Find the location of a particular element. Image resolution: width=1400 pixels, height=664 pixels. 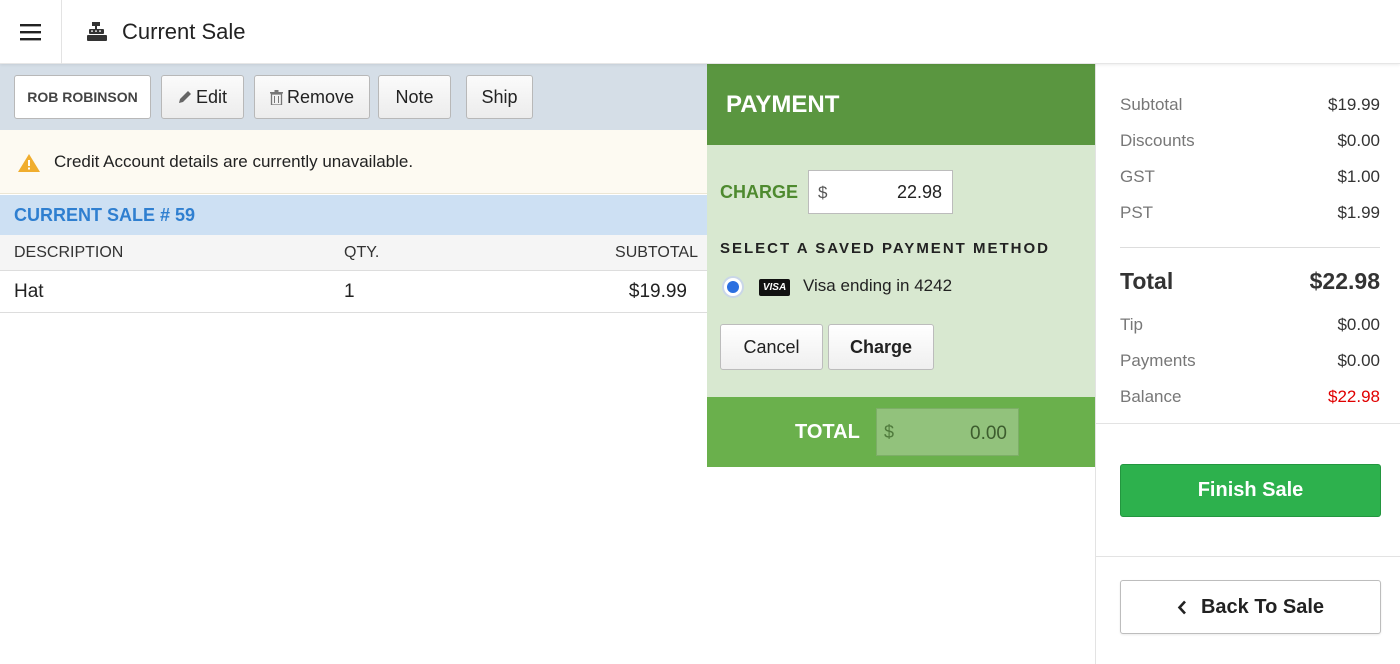

tip-label: Tip is located at coordinates (1131, 324).